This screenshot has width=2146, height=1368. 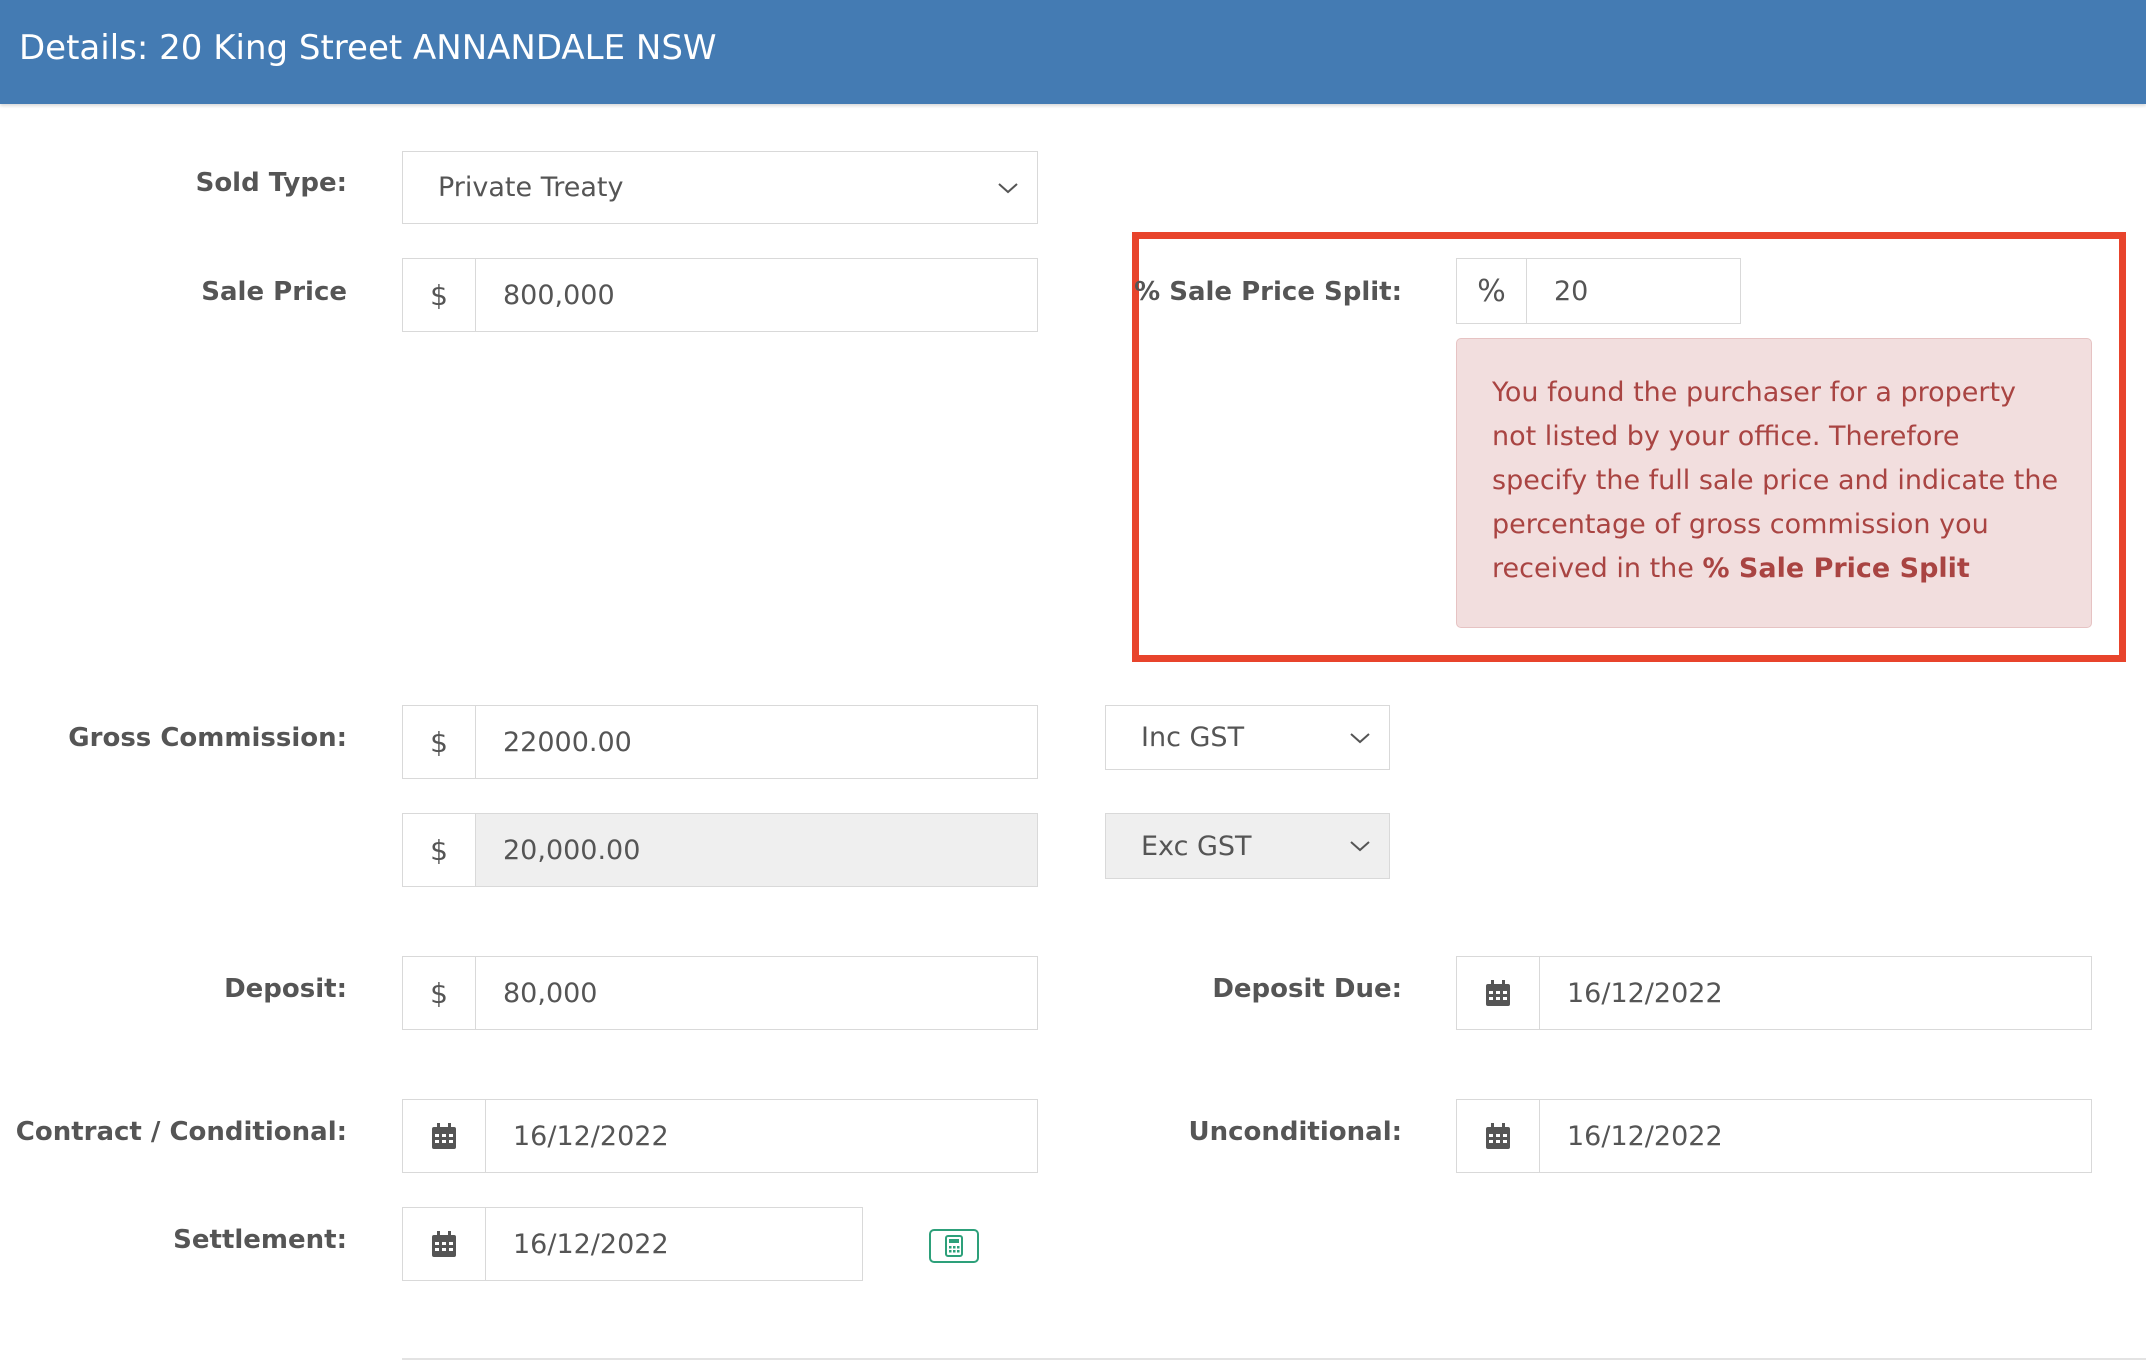 I want to click on deposit-group: $ 80,000, so click(x=720, y=993).